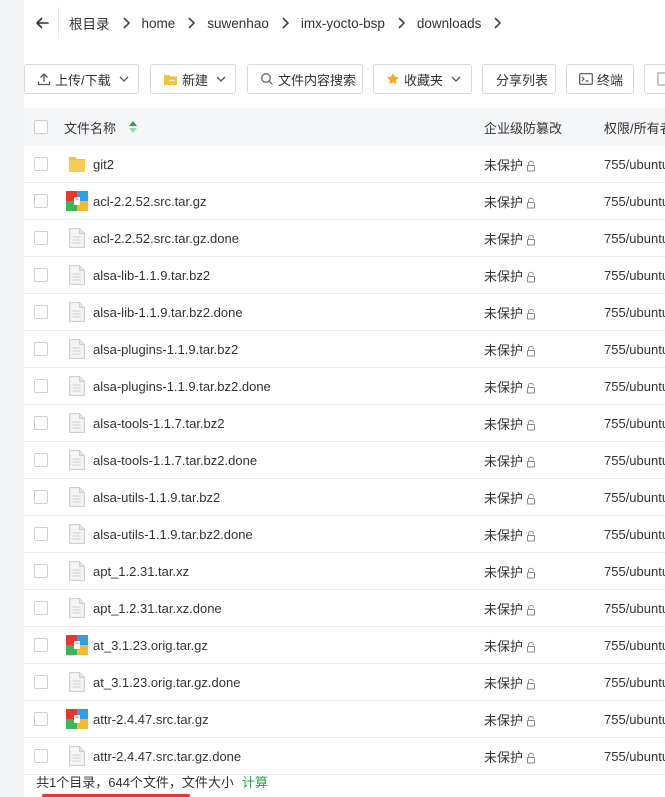 Image resolution: width=665 pixels, height=797 pixels. What do you see at coordinates (157, 608) in the screenshot?
I see `file-name: apt_1.2.31.tar.xz.done` at bounding box center [157, 608].